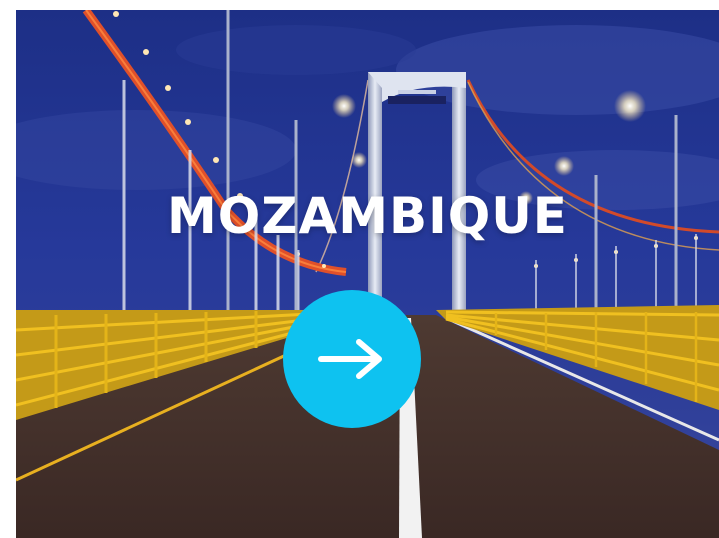  Describe the element at coordinates (367, 216) in the screenshot. I see `destination-title: MOZAMBIQUE` at that location.